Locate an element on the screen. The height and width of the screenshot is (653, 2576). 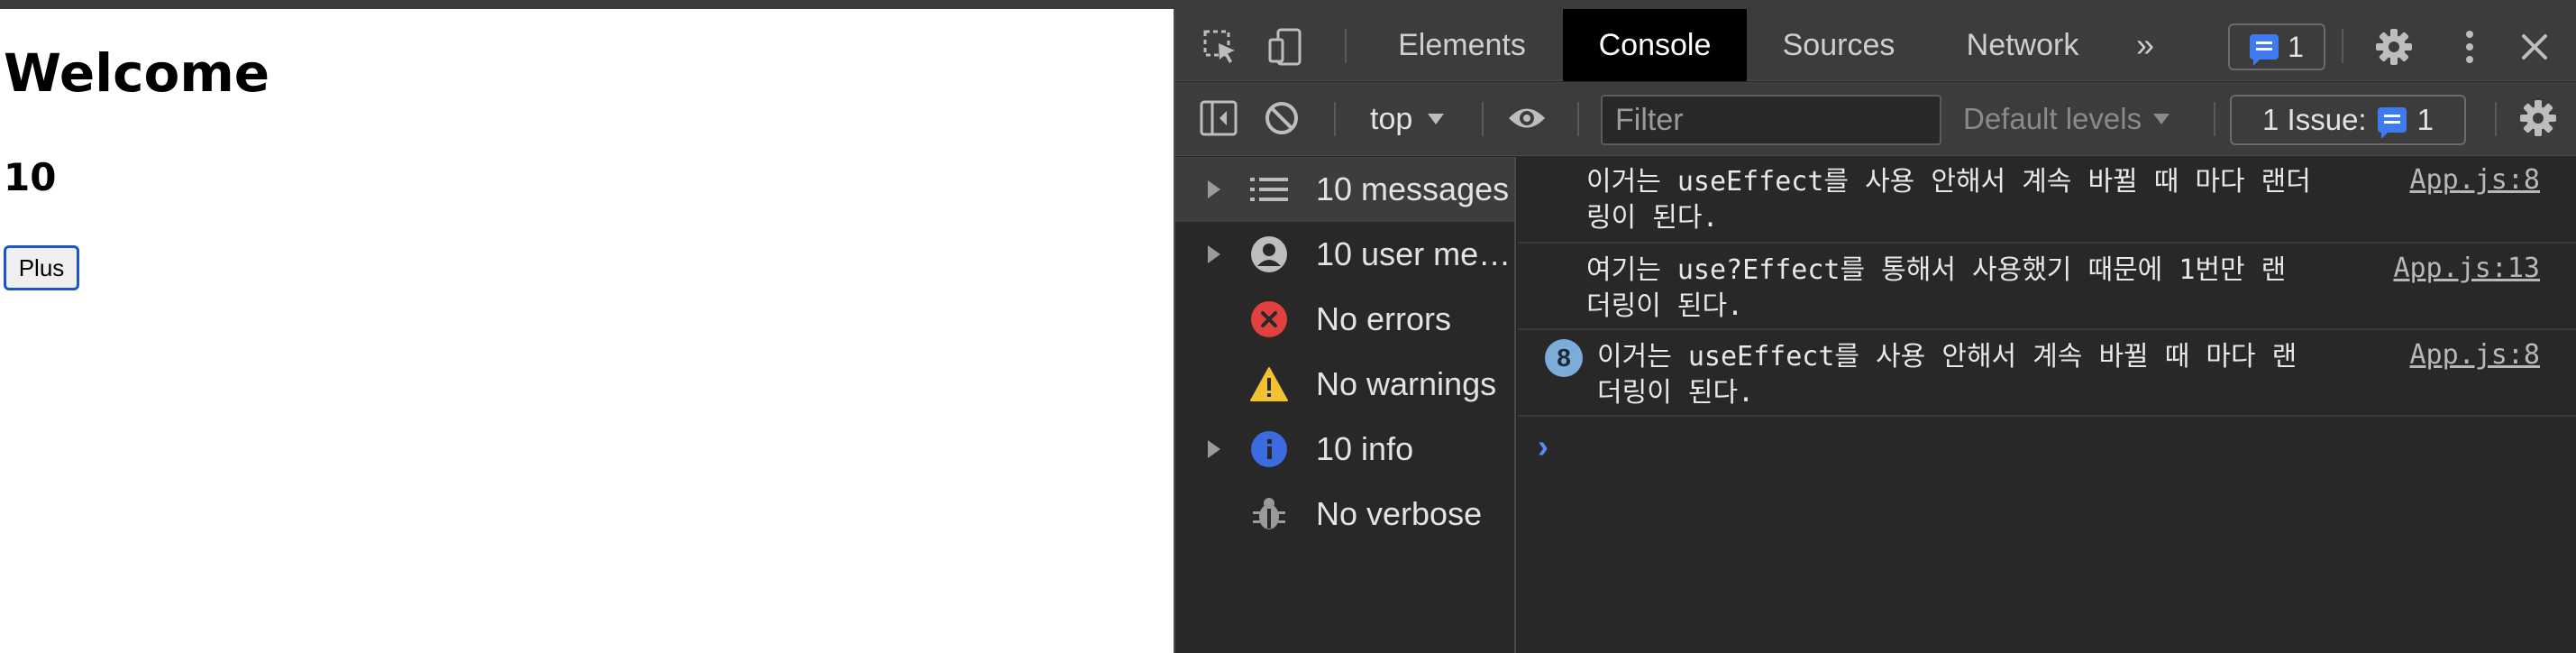
sidebar-item-warnings: No warnings is located at coordinates (1344, 384).